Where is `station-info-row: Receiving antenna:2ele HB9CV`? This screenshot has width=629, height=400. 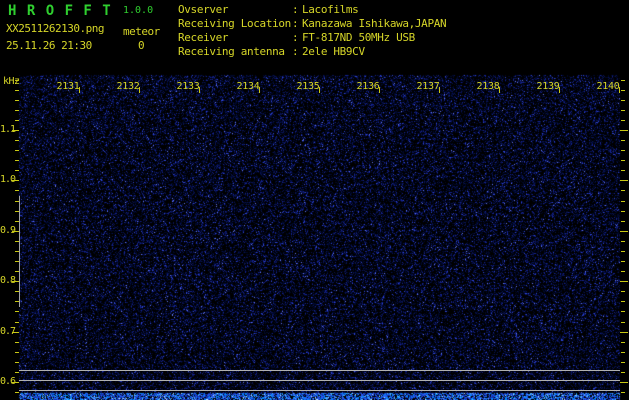 station-info-row: Receiving antenna:2ele HB9CV is located at coordinates (398, 52).